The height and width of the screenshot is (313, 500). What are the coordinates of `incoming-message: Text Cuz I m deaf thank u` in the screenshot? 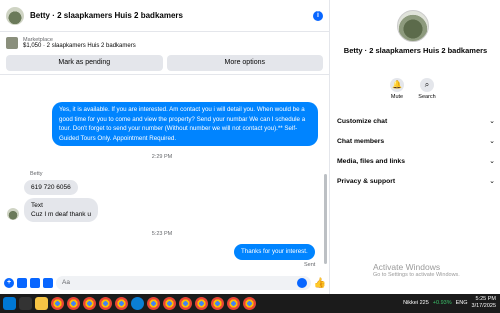 It's located at (61, 210).